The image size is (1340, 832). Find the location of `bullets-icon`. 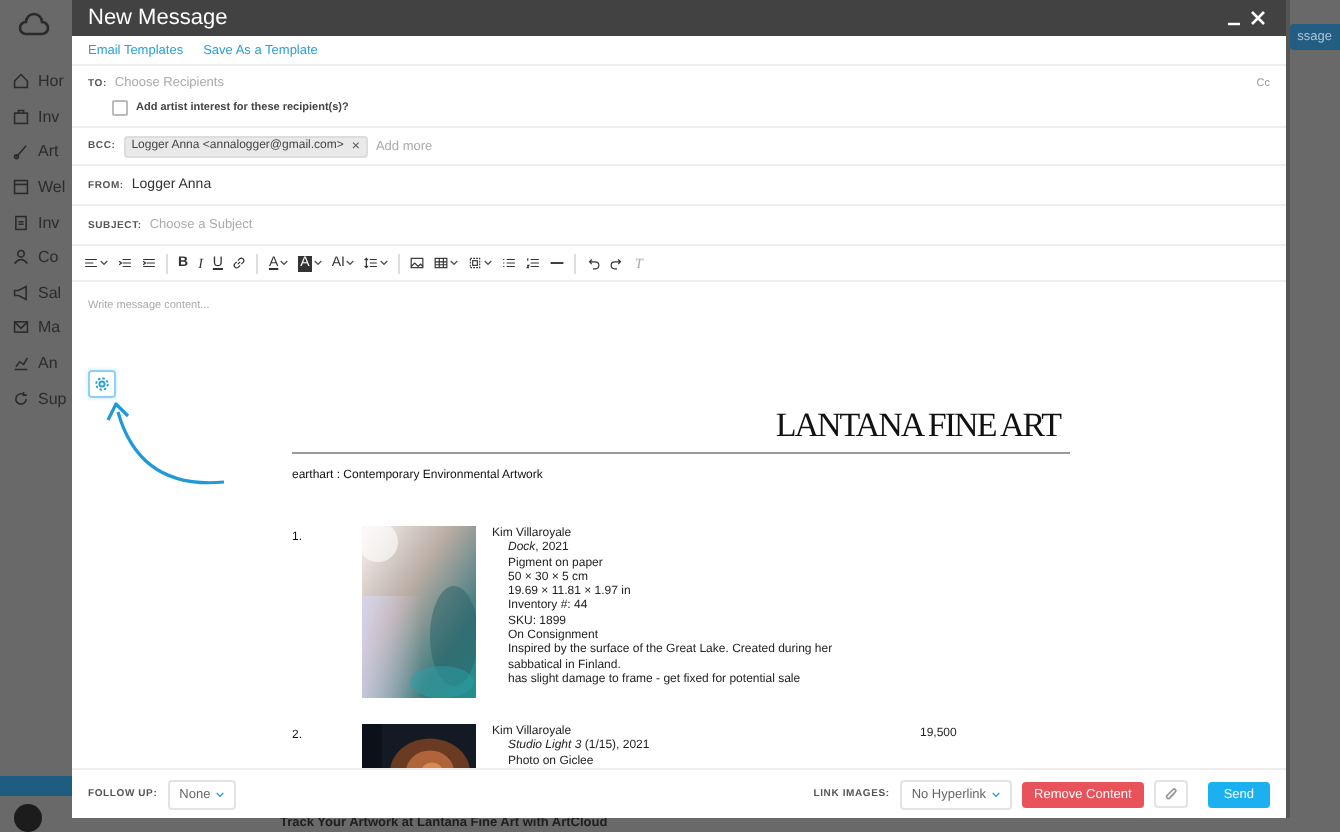

bullets-icon is located at coordinates (509, 263).